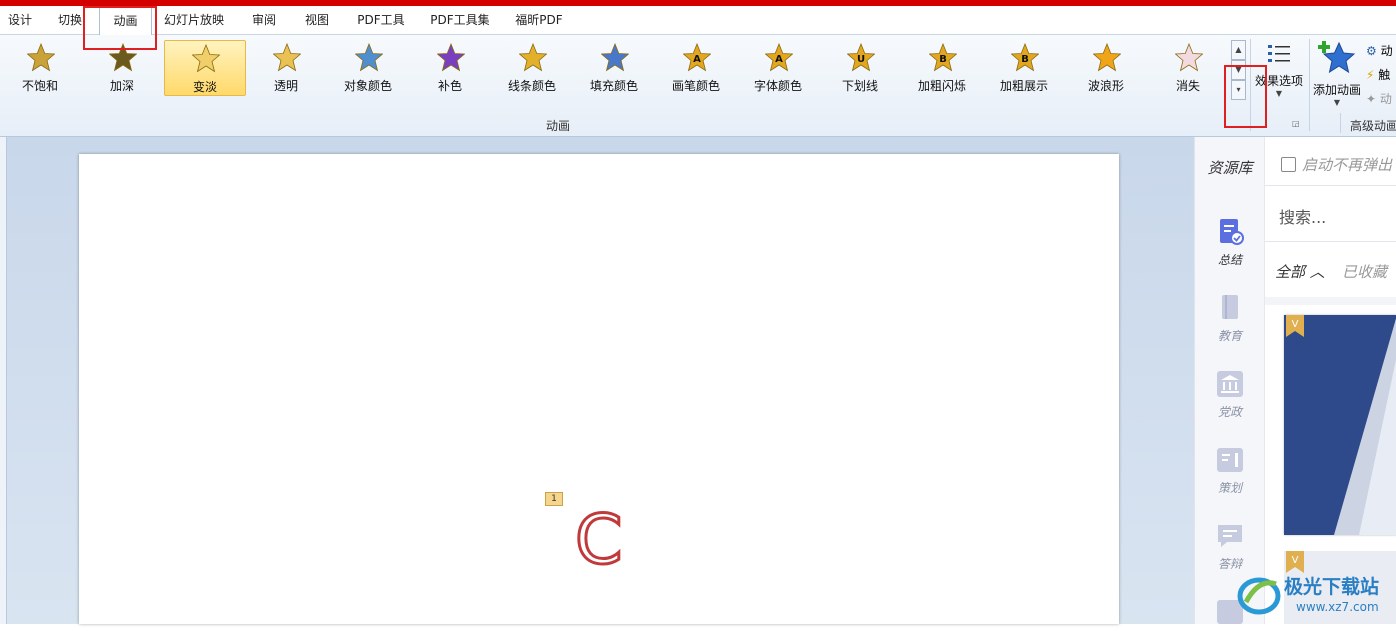 The width and height of the screenshot is (1396, 631). Describe the element at coordinates (264, 20) in the screenshot. I see `tab-review: 审阅` at that location.